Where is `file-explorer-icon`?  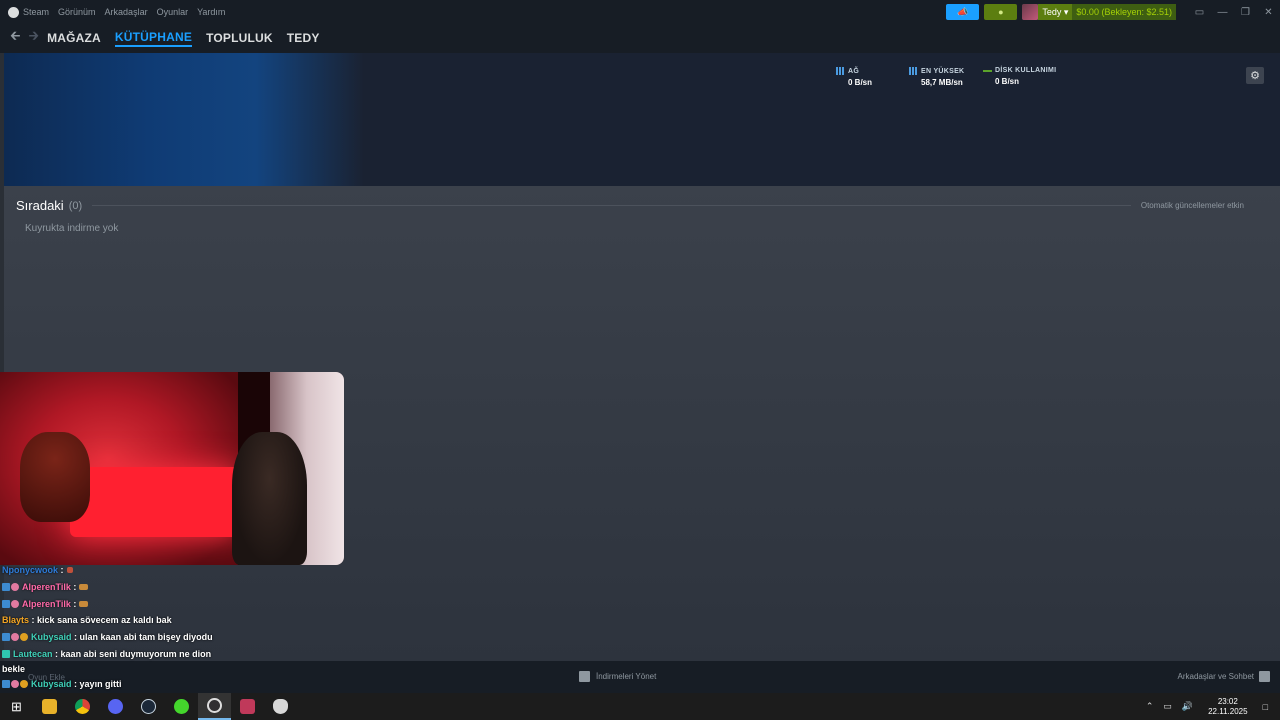 file-explorer-icon is located at coordinates (49, 706).